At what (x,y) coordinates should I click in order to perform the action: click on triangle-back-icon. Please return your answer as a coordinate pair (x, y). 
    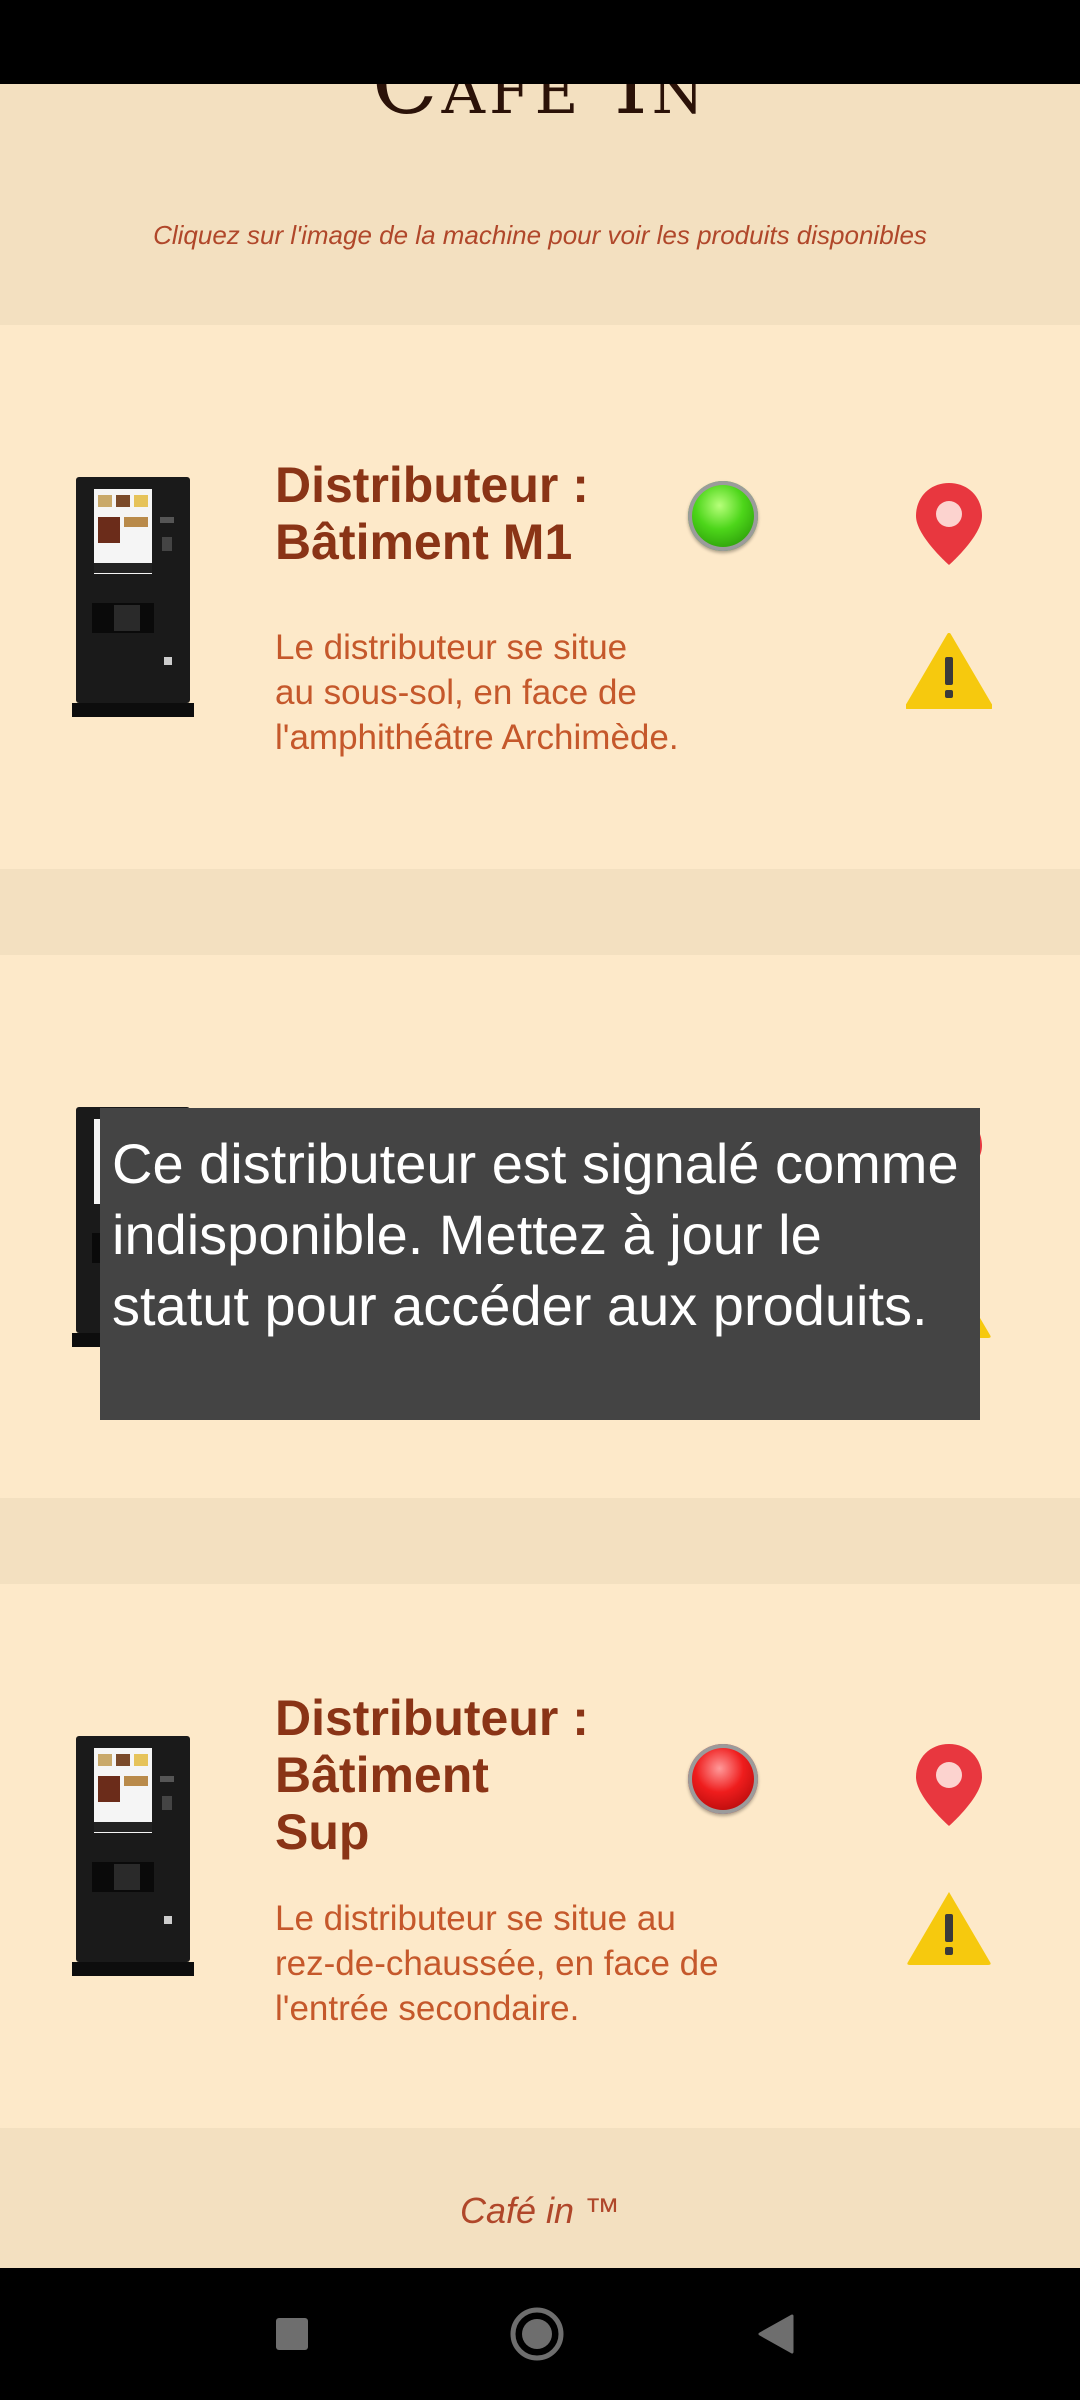
    Looking at the image, I should click on (776, 2334).